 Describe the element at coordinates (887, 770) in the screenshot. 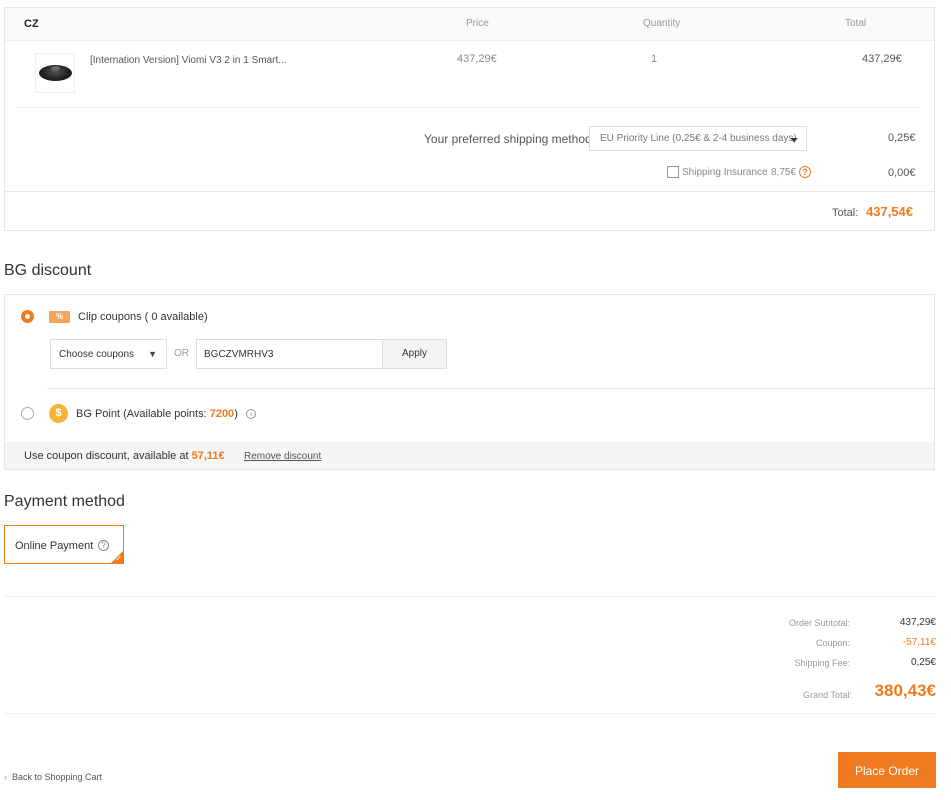

I see `place-order-button: Place Order` at that location.